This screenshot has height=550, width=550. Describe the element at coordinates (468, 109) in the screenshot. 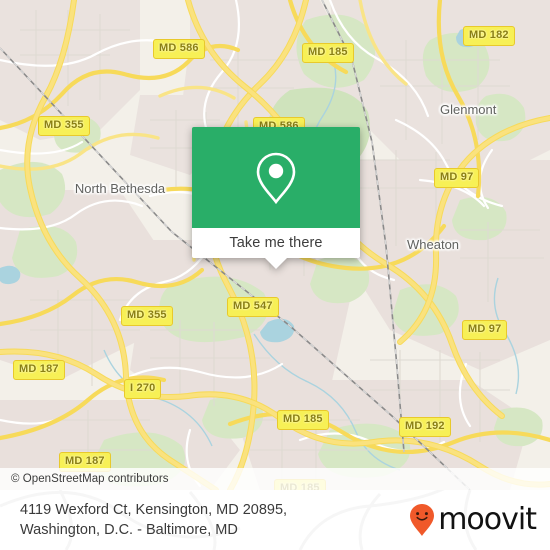

I see `place-label-glenmont: Glenmont` at that location.